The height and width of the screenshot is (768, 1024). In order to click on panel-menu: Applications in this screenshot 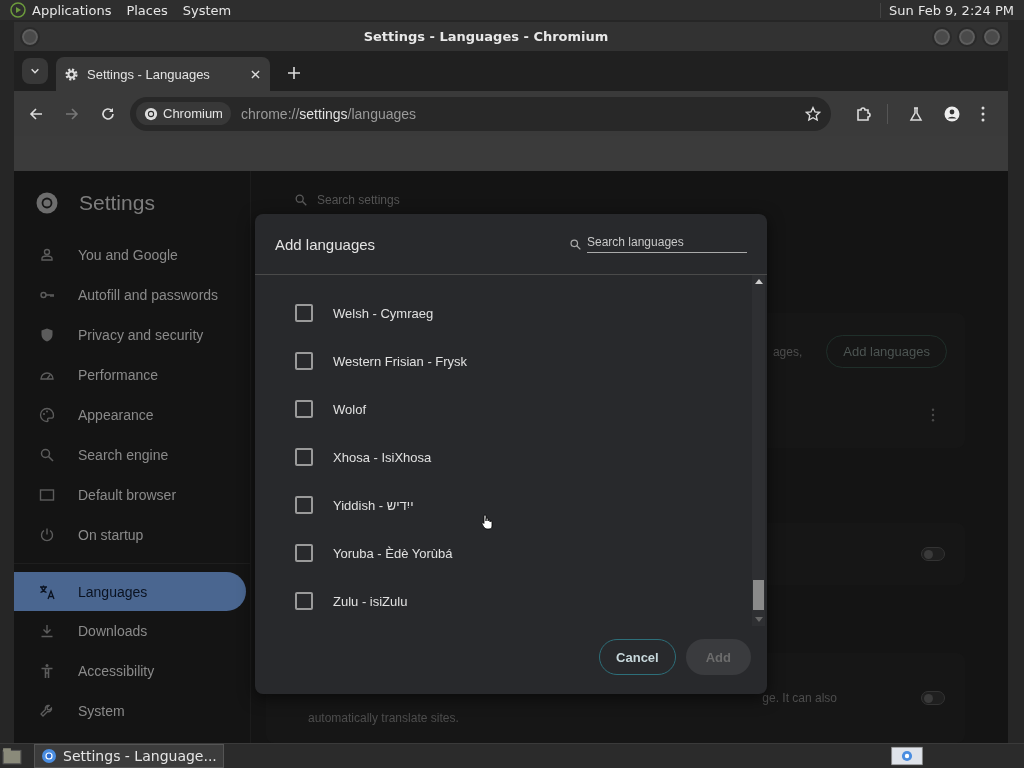, I will do `click(72, 10)`.